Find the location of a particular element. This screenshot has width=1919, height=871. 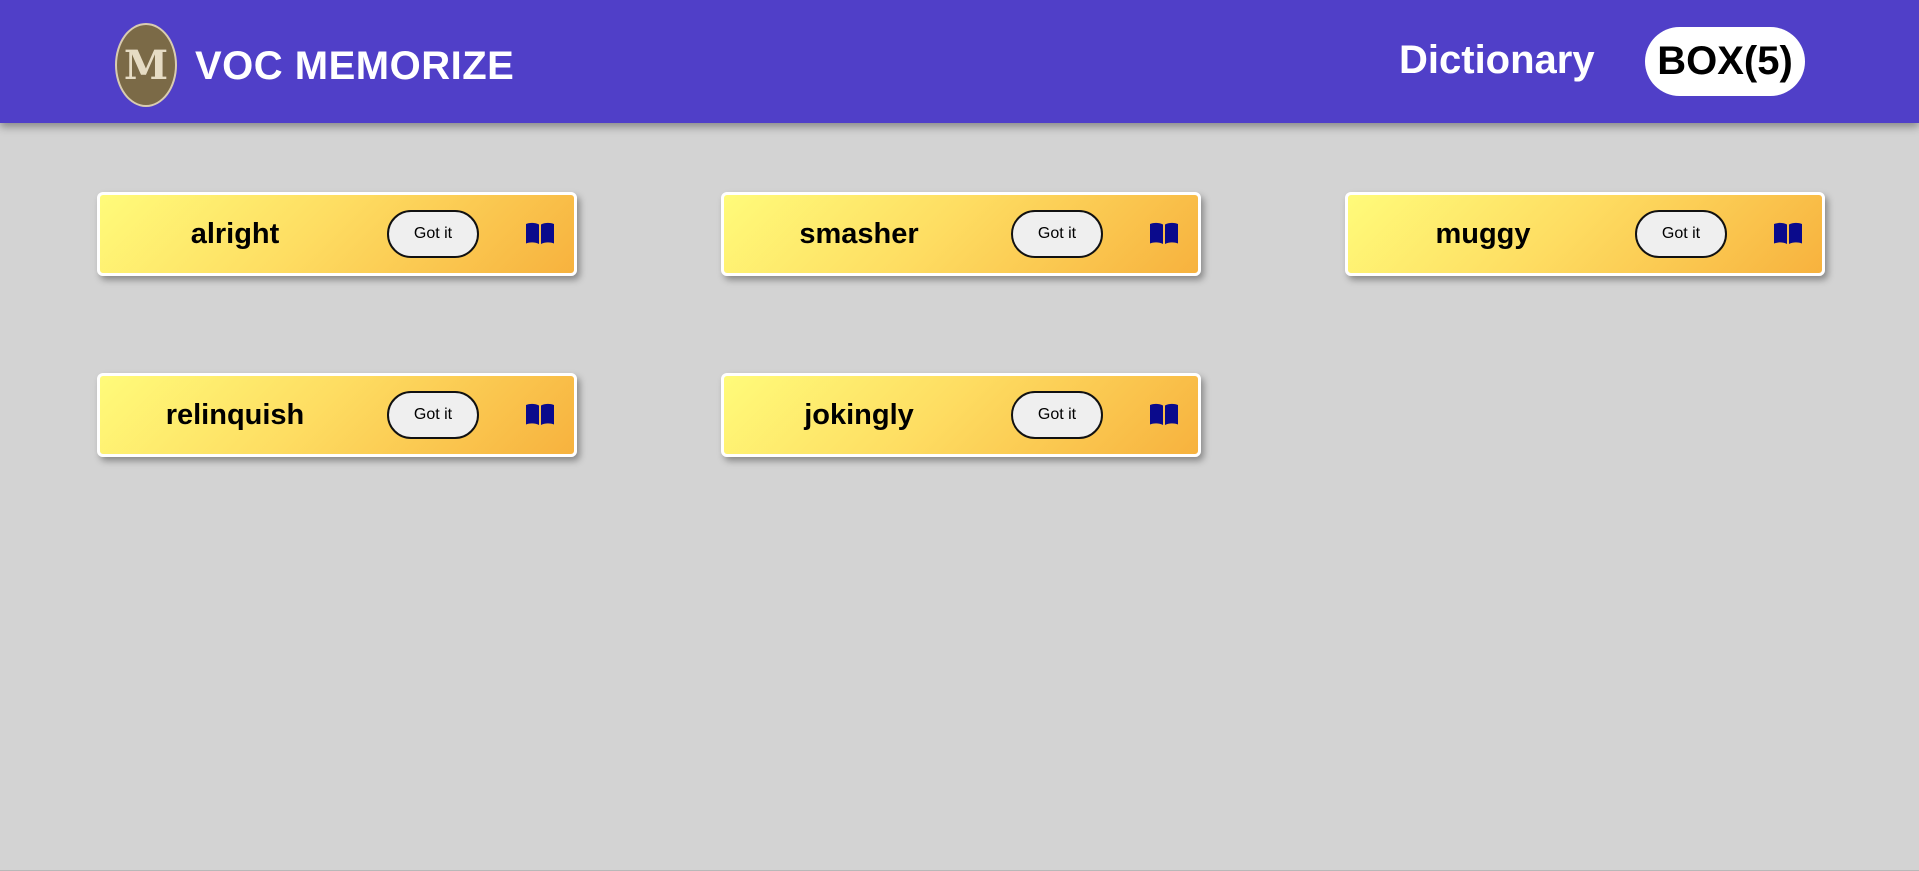

svg-text: M is located at coordinates (146, 65).